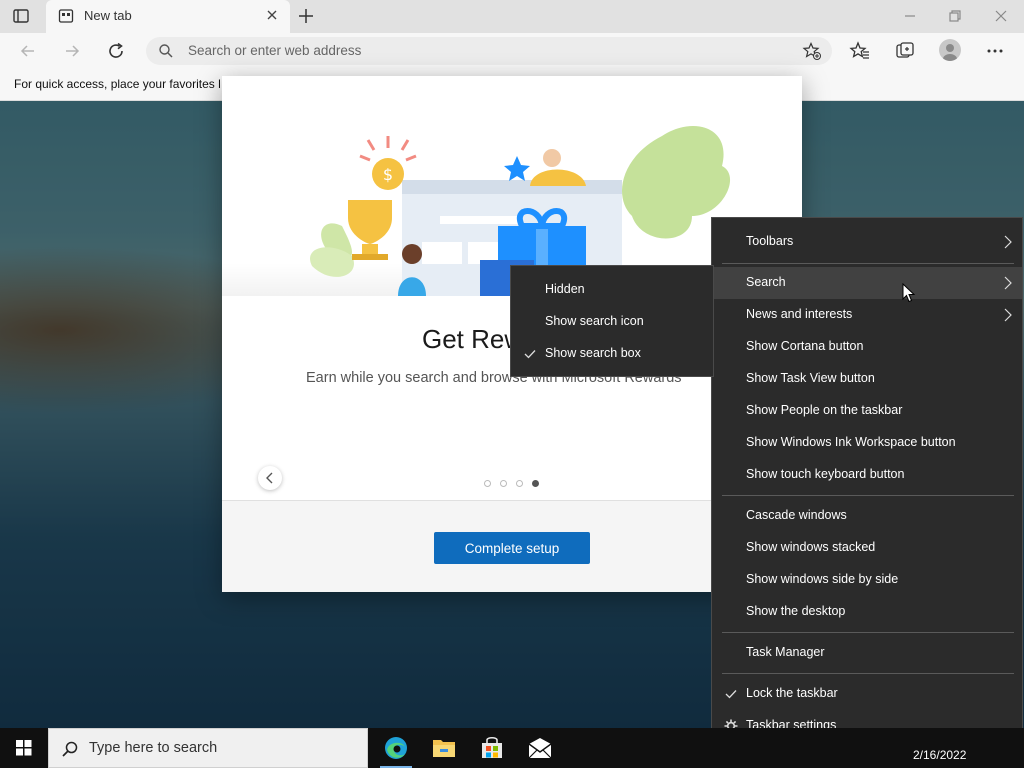 The image size is (1024, 768). I want to click on favorites-icon, so click(860, 51).